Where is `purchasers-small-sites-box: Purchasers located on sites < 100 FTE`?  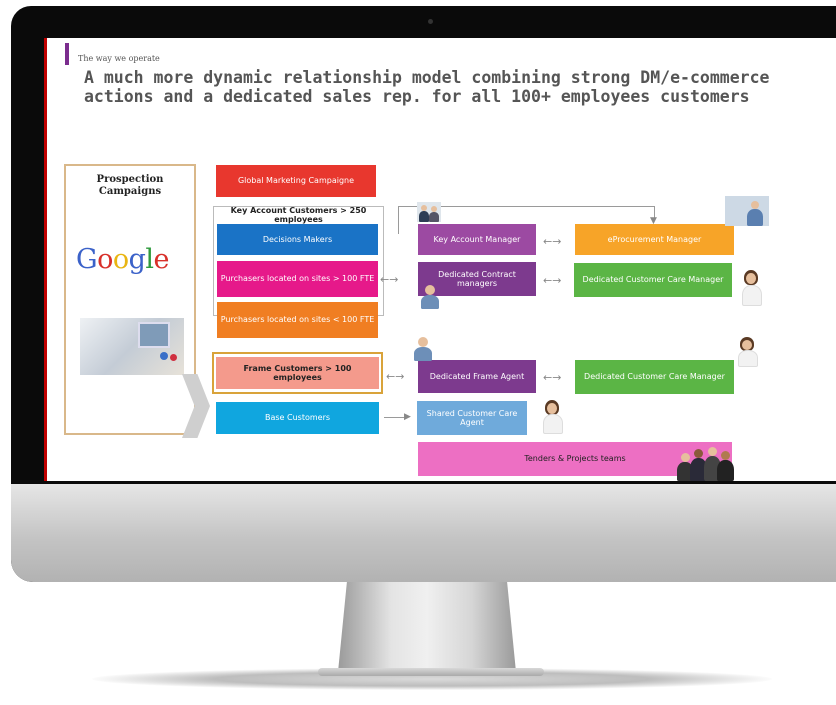 purchasers-small-sites-box: Purchasers located on sites < 100 FTE is located at coordinates (297, 320).